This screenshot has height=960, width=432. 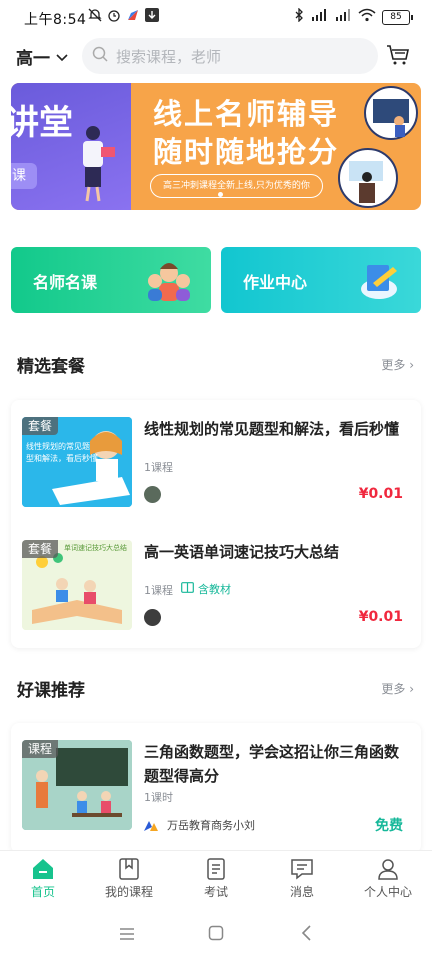 What do you see at coordinates (393, 365) in the screenshot?
I see `featured-more-label: 更多` at bounding box center [393, 365].